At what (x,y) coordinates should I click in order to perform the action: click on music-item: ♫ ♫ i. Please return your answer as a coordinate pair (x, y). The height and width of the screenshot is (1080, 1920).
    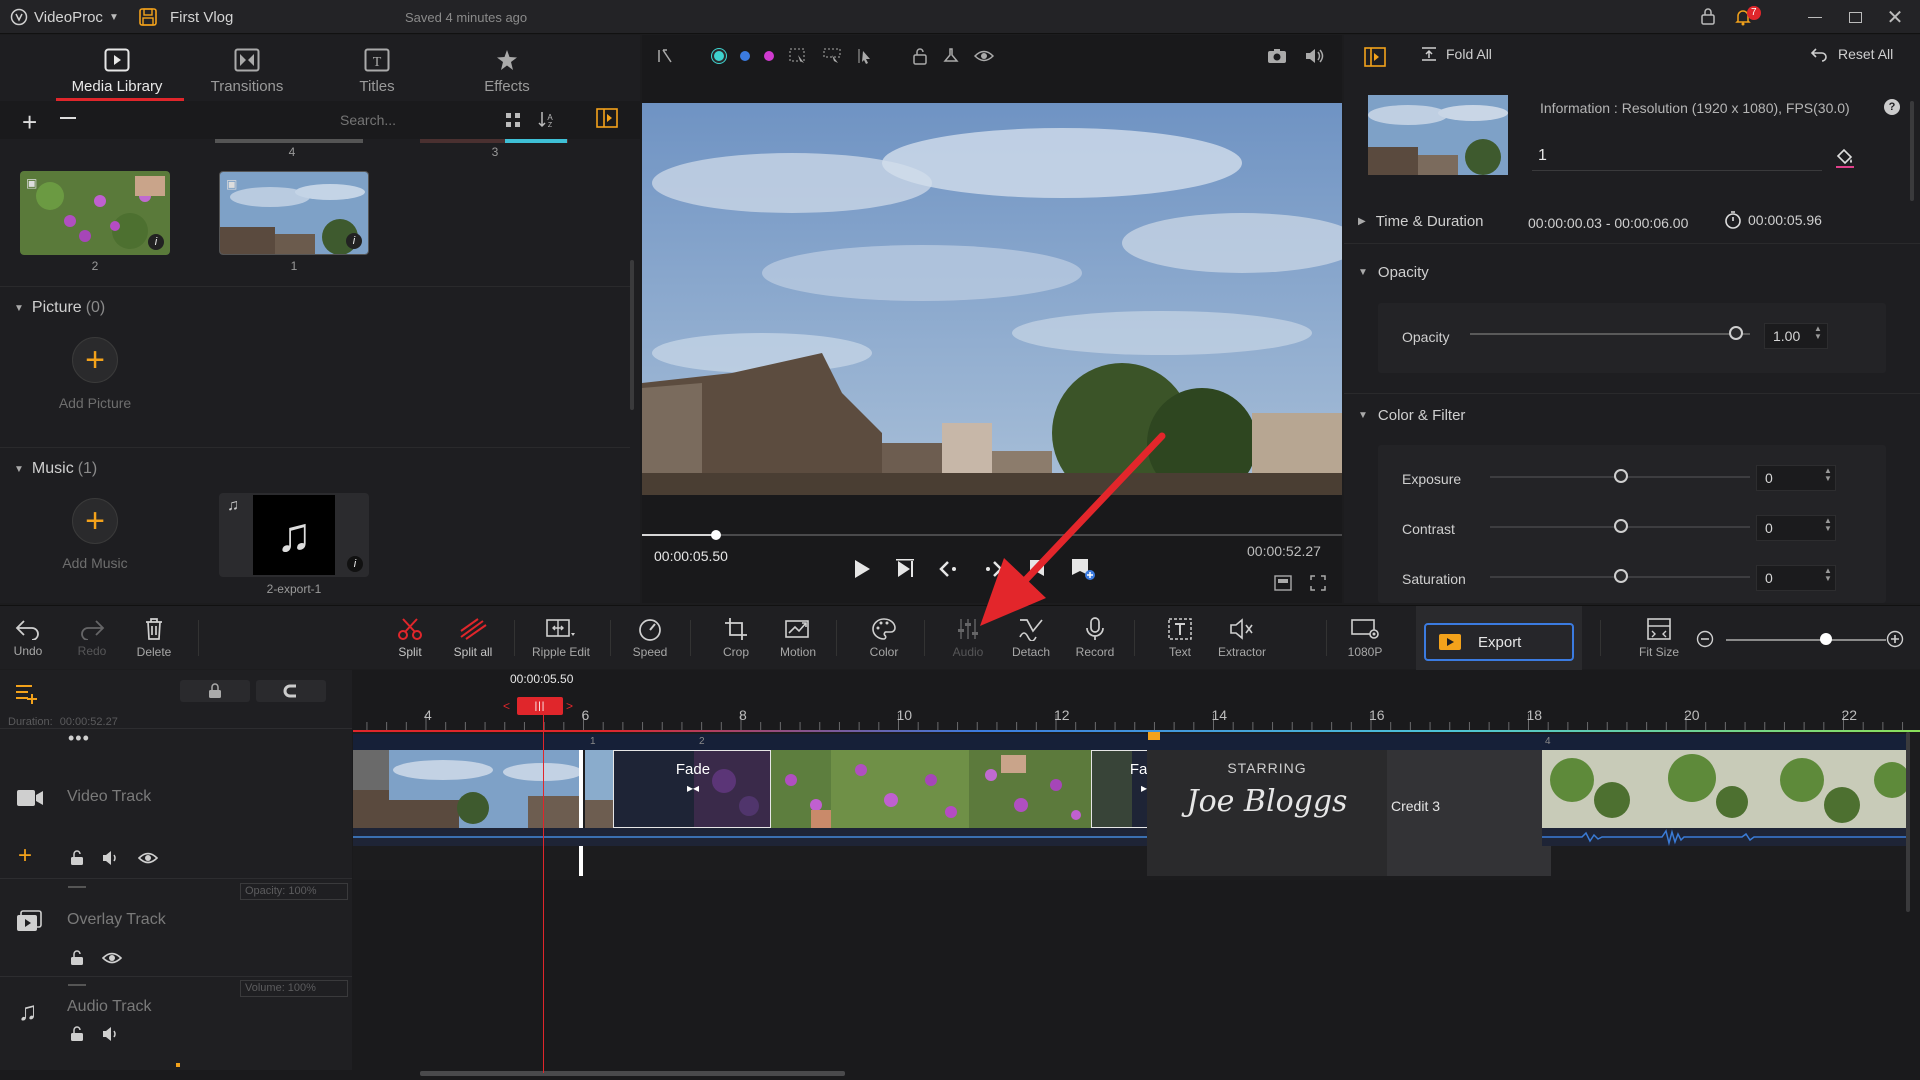
    Looking at the image, I should click on (294, 535).